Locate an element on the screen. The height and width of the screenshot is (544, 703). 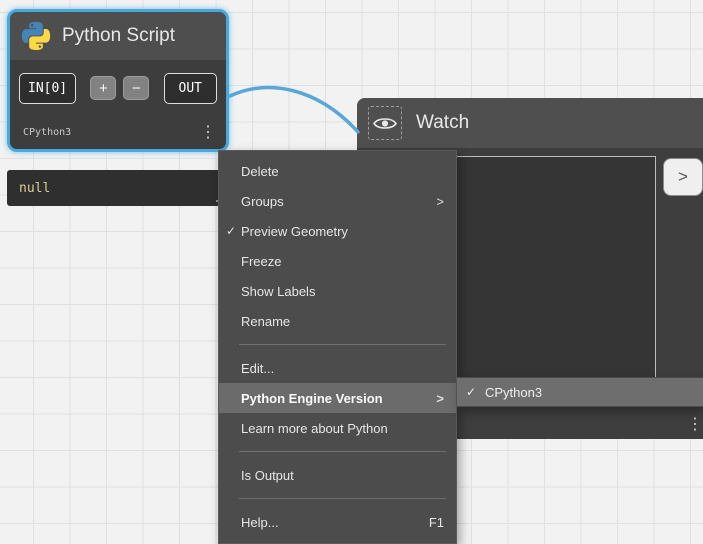
python-node-footer: CPython3 ⋮ is located at coordinates (118, 132).